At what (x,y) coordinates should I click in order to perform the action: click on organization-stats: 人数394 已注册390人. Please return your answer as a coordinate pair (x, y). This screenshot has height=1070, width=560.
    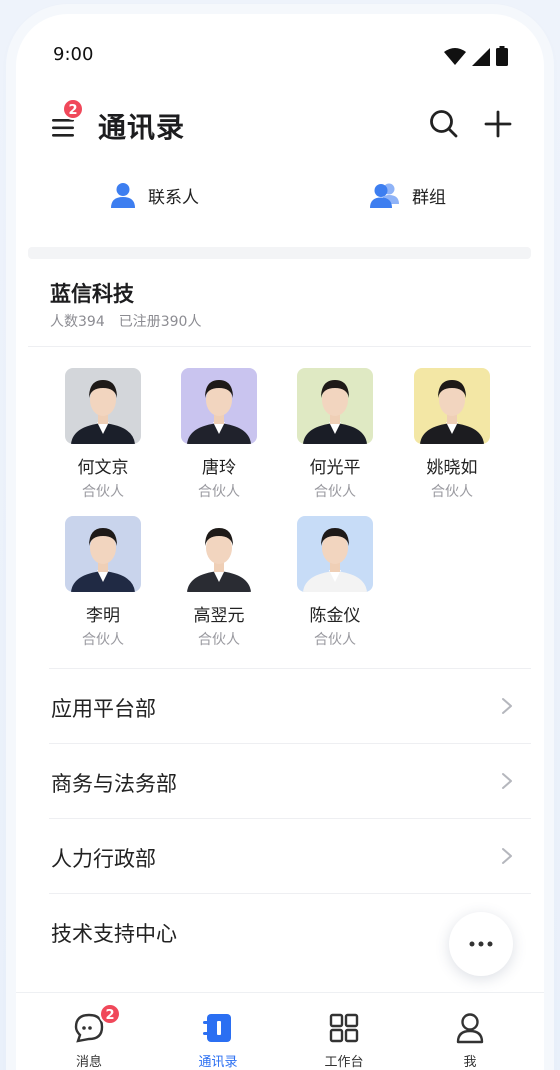
    Looking at the image, I should click on (125, 321).